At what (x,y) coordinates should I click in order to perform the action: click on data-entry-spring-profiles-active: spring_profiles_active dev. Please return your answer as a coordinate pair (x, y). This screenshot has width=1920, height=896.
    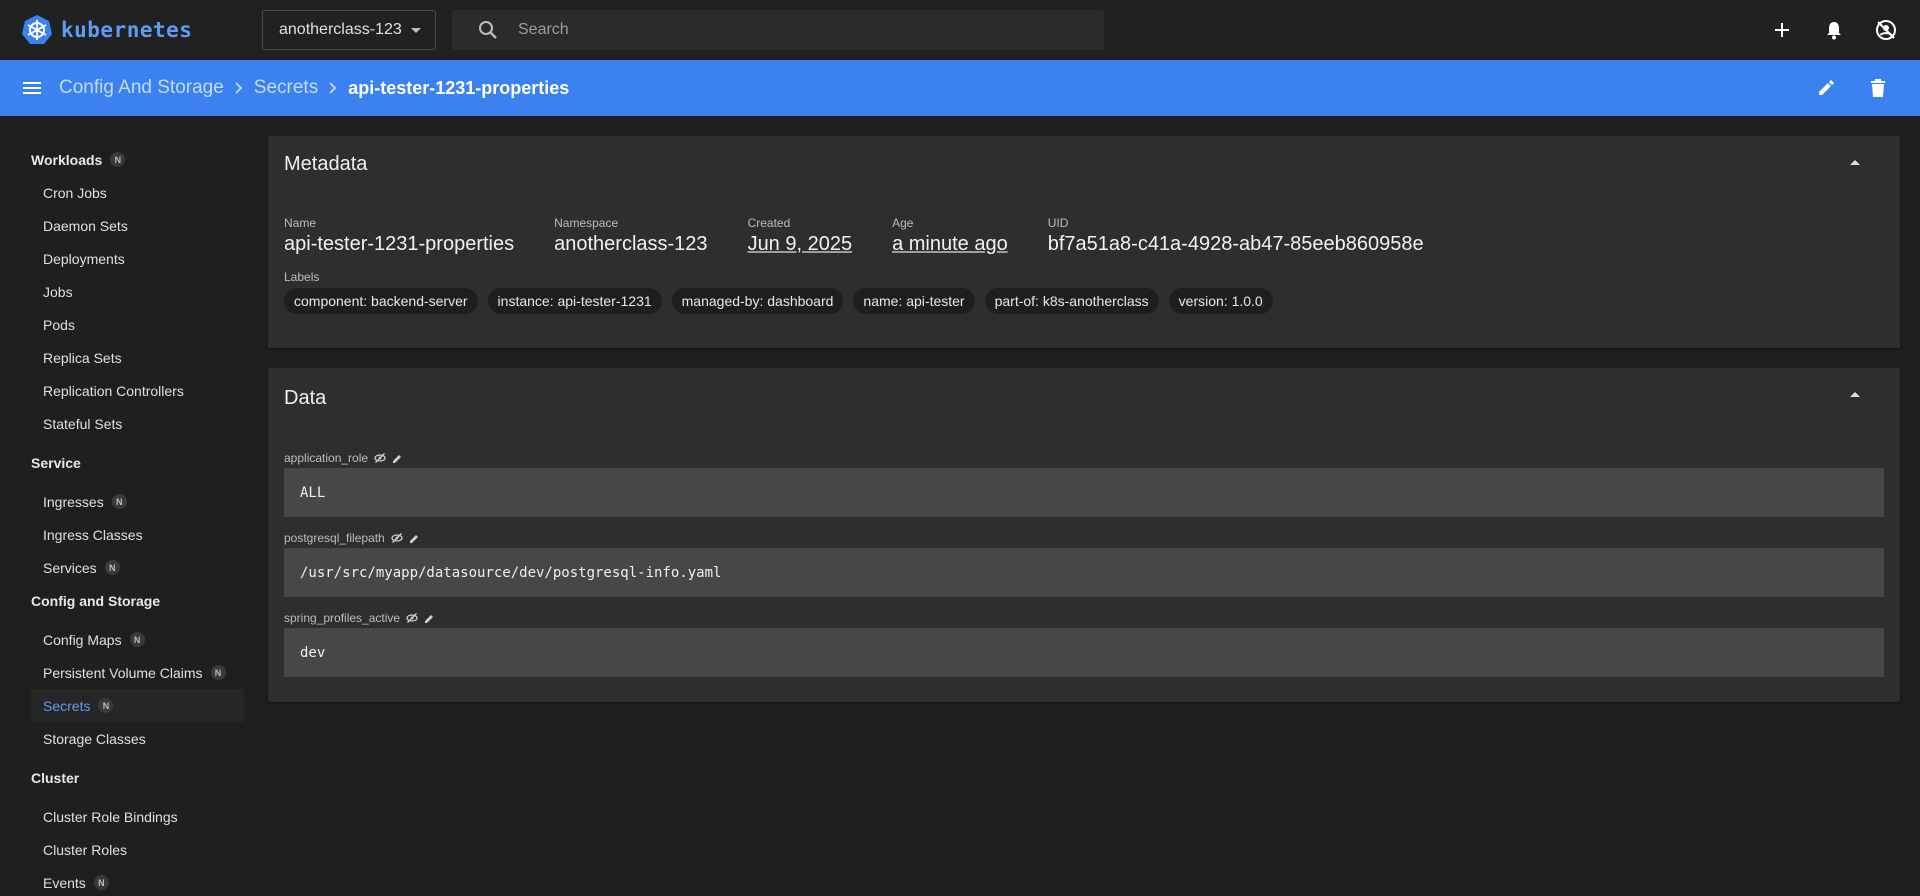
    Looking at the image, I should click on (1084, 642).